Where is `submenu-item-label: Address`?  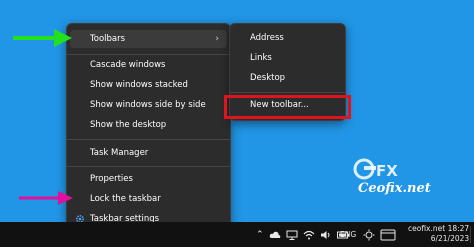 submenu-item-label: Address is located at coordinates (267, 38).